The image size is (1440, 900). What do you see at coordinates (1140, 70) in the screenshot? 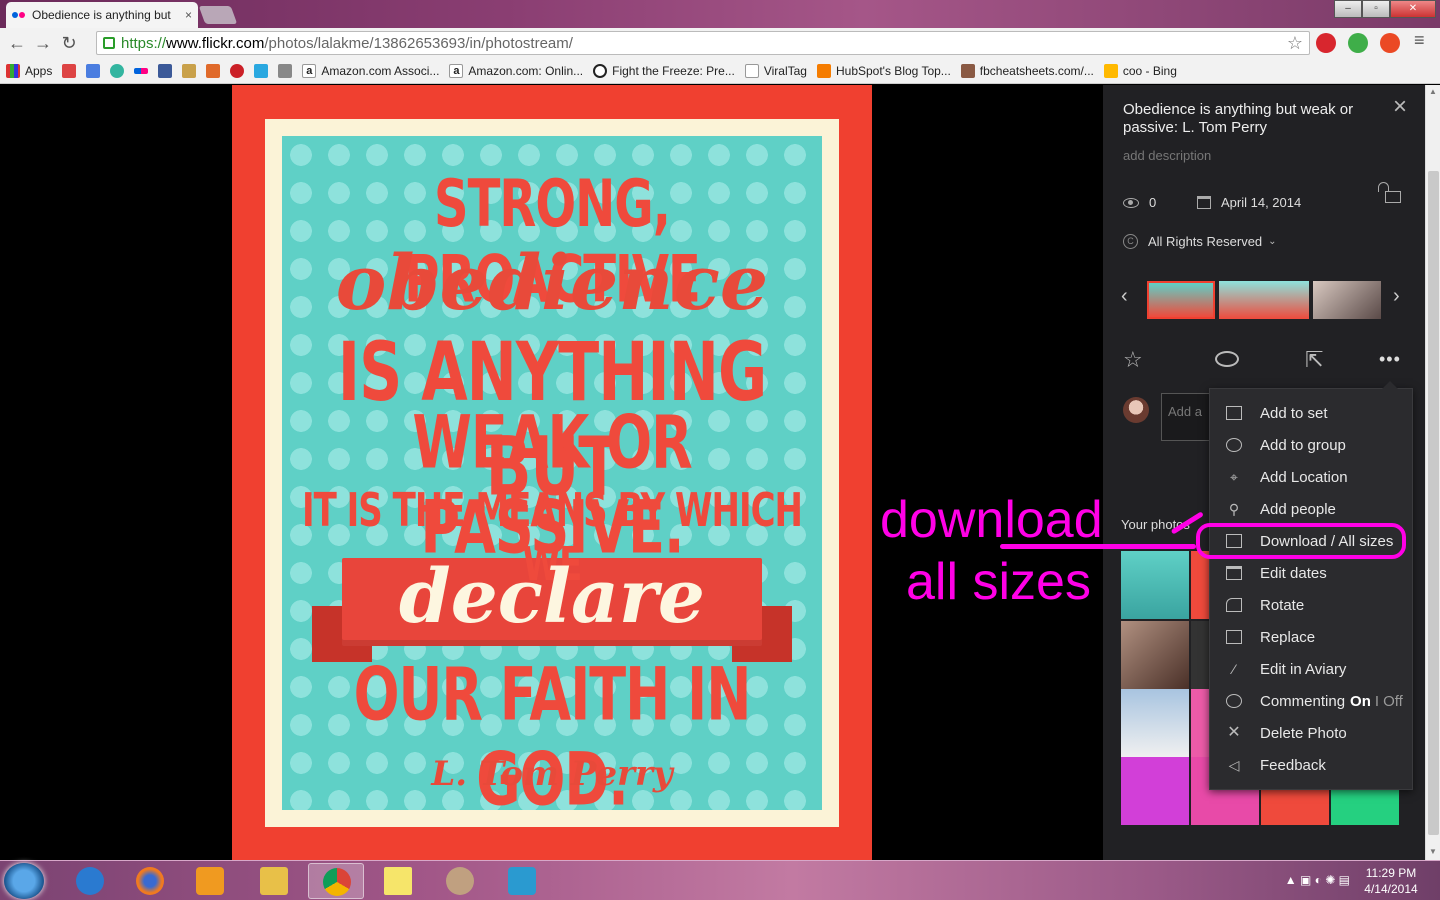
I see `bookmark-item: coo - Bing` at bounding box center [1140, 70].